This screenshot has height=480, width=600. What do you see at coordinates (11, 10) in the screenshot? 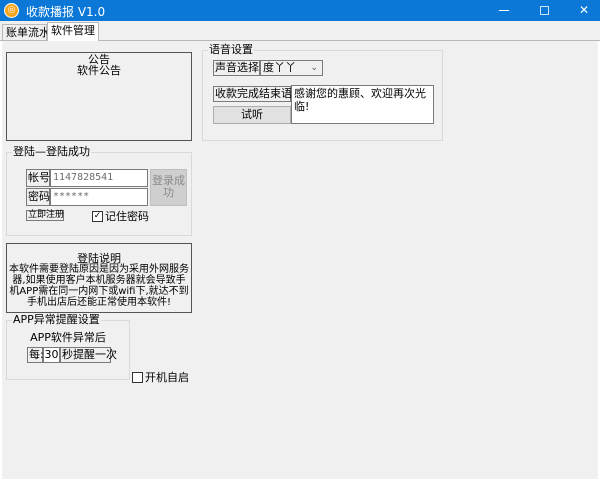
I see `app-icon: ◎` at bounding box center [11, 10].